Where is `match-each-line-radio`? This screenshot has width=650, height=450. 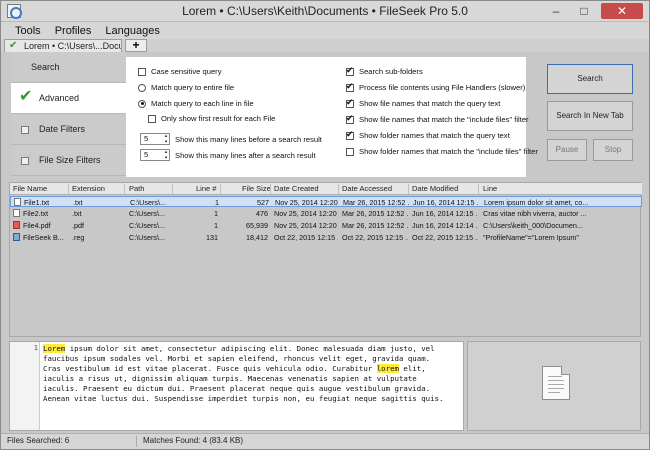 match-each-line-radio is located at coordinates (142, 103).